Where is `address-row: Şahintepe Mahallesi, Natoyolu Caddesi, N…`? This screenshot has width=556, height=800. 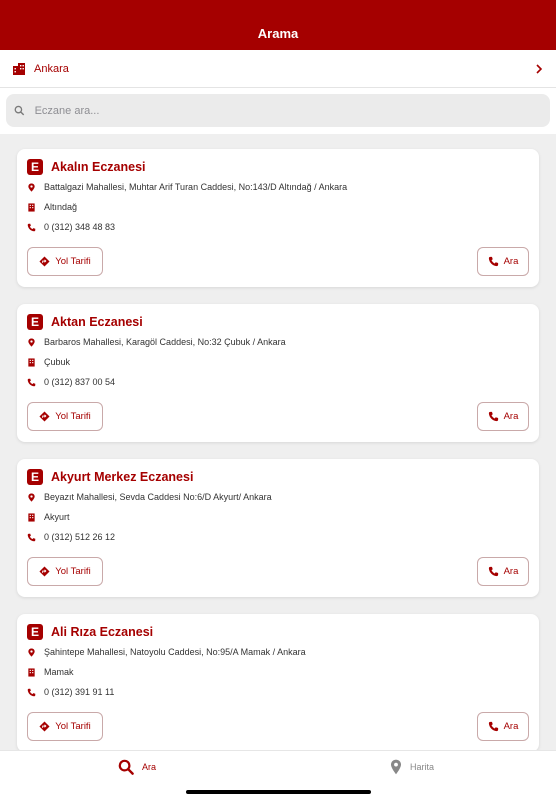
address-row: Şahintepe Mahallesi, Natoyolu Caddesi, N… is located at coordinates (166, 652).